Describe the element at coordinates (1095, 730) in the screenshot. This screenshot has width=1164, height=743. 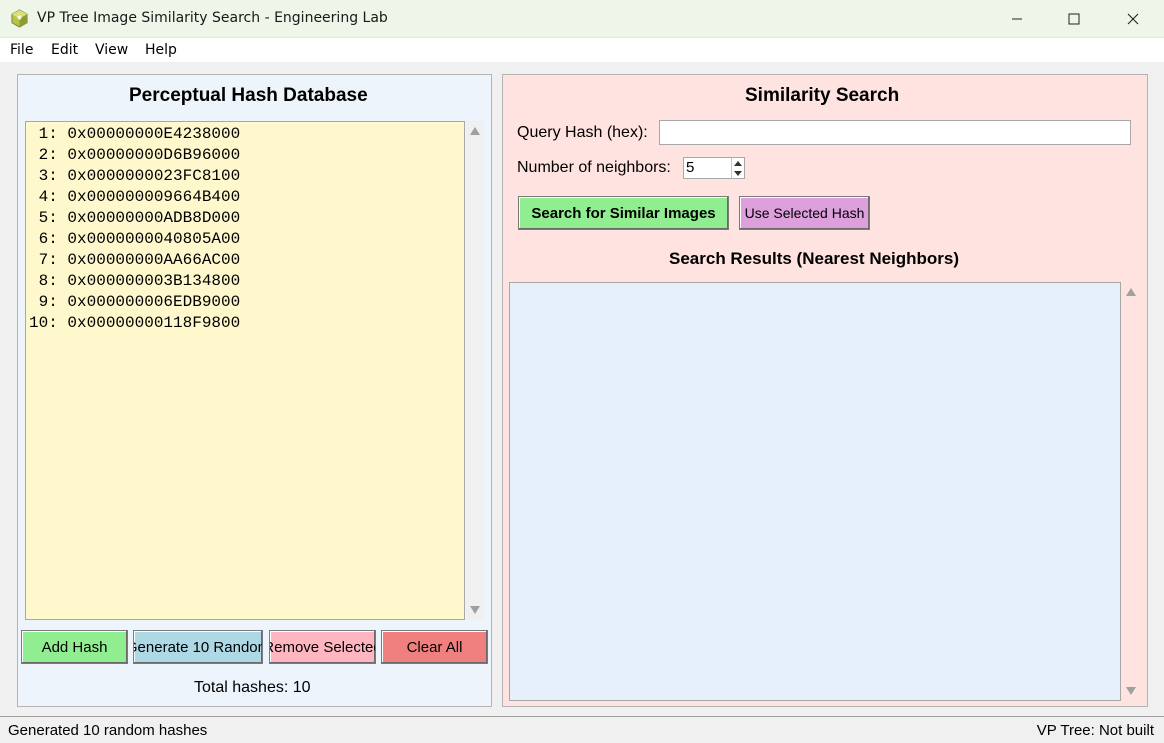
I see `vp-tree-status: VP Tree: Not built` at that location.